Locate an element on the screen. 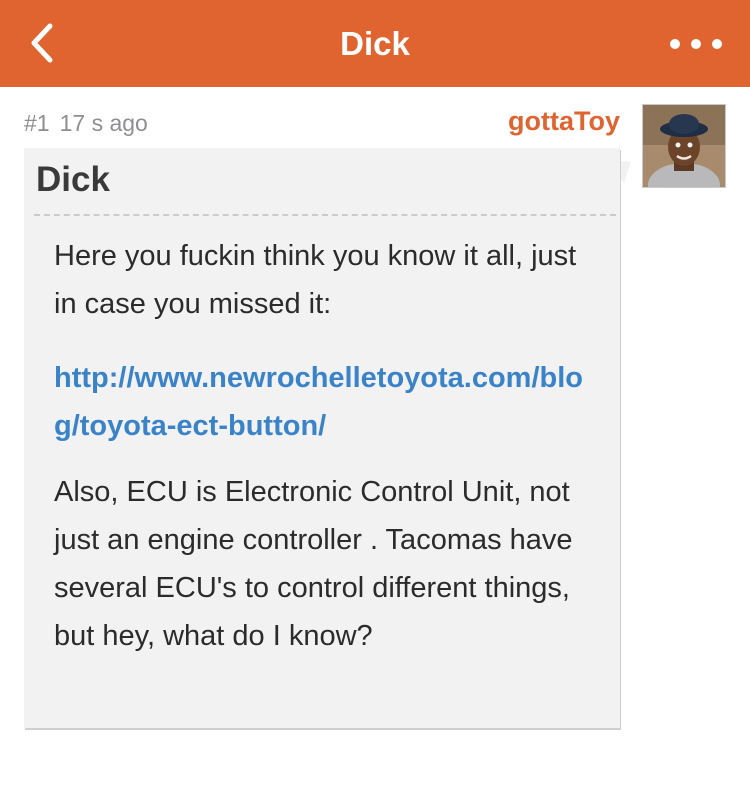 This screenshot has width=750, height=788. chevron-left-icon is located at coordinates (42, 43).